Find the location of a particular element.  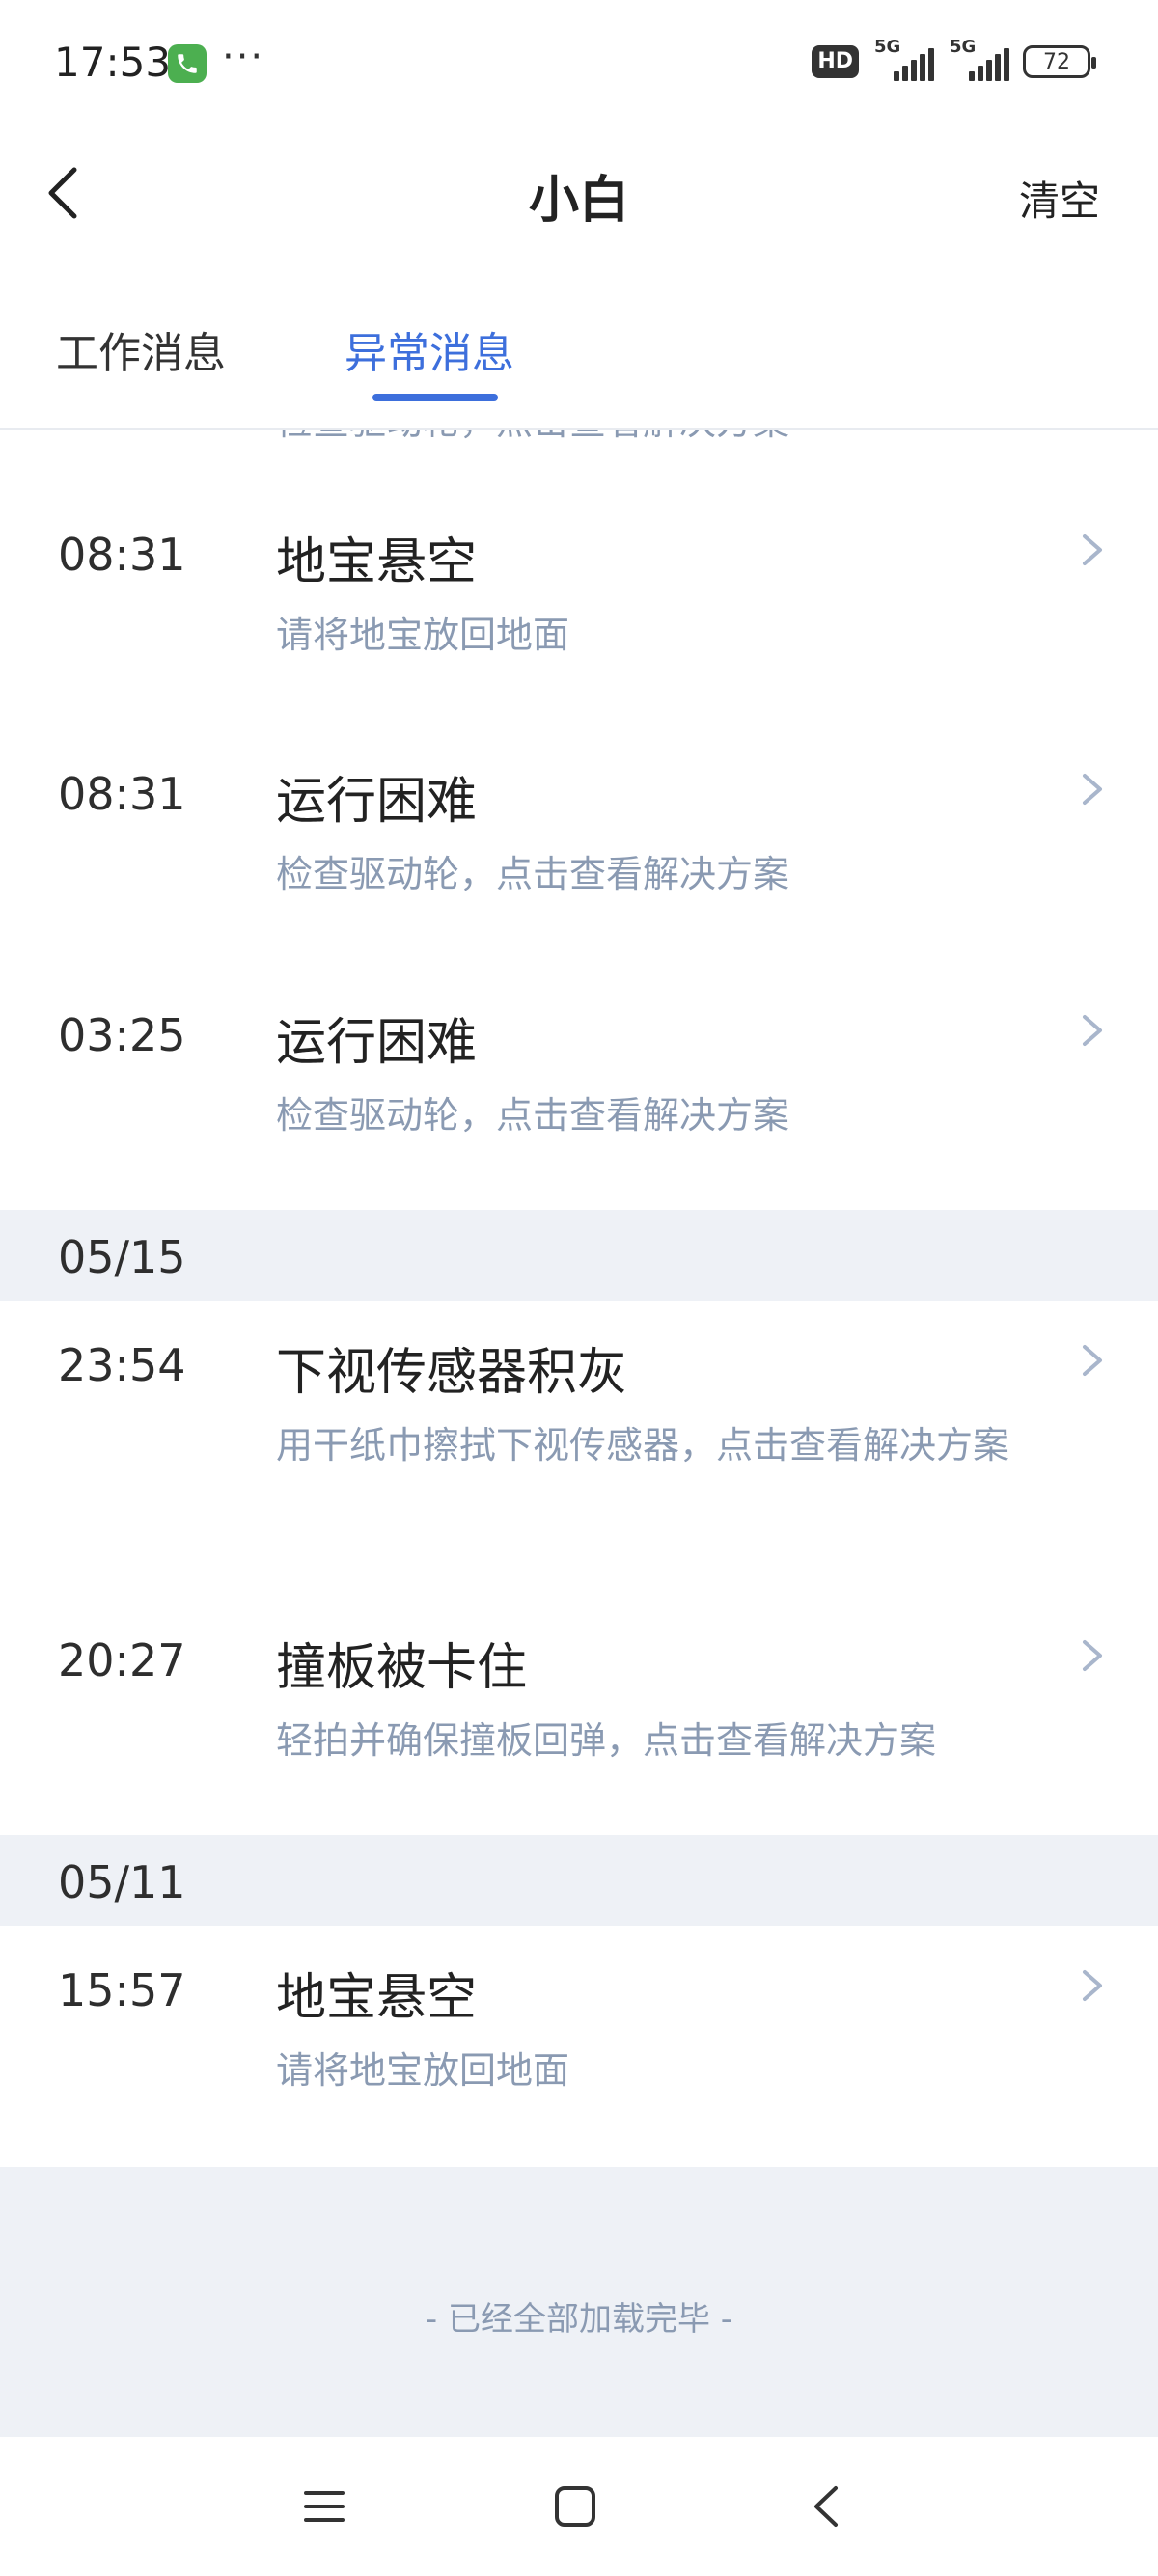

battery-level: 72 is located at coordinates (1056, 61).